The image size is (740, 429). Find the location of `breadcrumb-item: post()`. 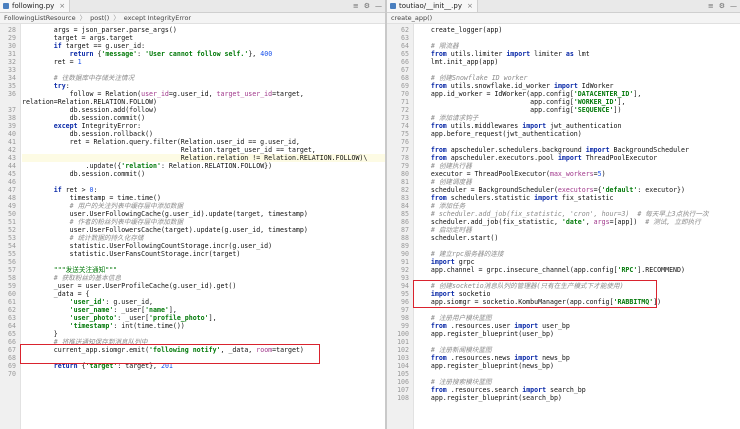

breadcrumb-item: post() is located at coordinates (99, 18).